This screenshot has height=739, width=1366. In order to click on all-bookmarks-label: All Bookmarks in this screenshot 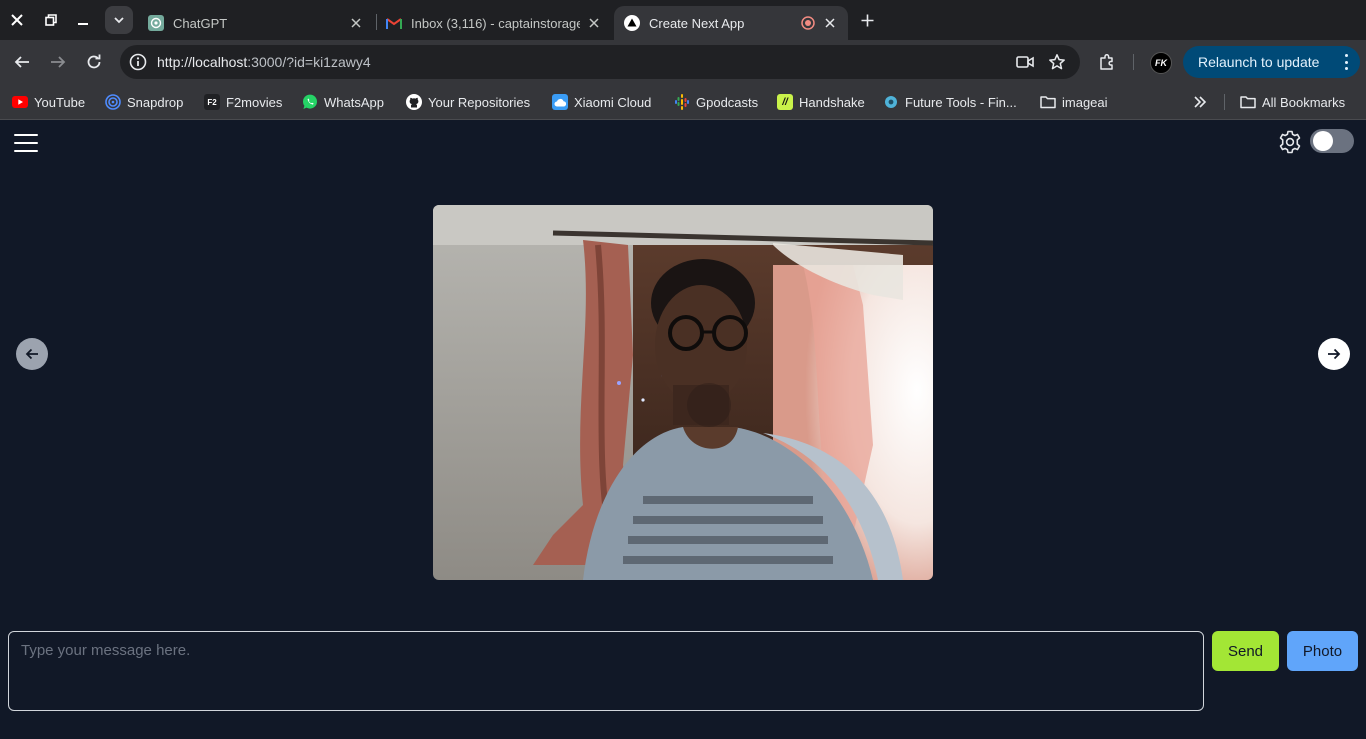, I will do `click(1304, 102)`.